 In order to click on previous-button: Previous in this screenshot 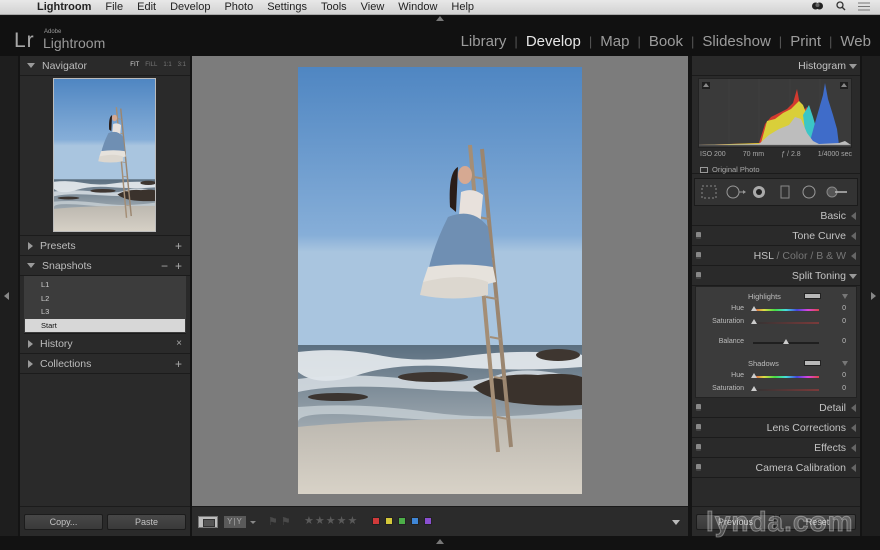, I will do `click(735, 522)`.